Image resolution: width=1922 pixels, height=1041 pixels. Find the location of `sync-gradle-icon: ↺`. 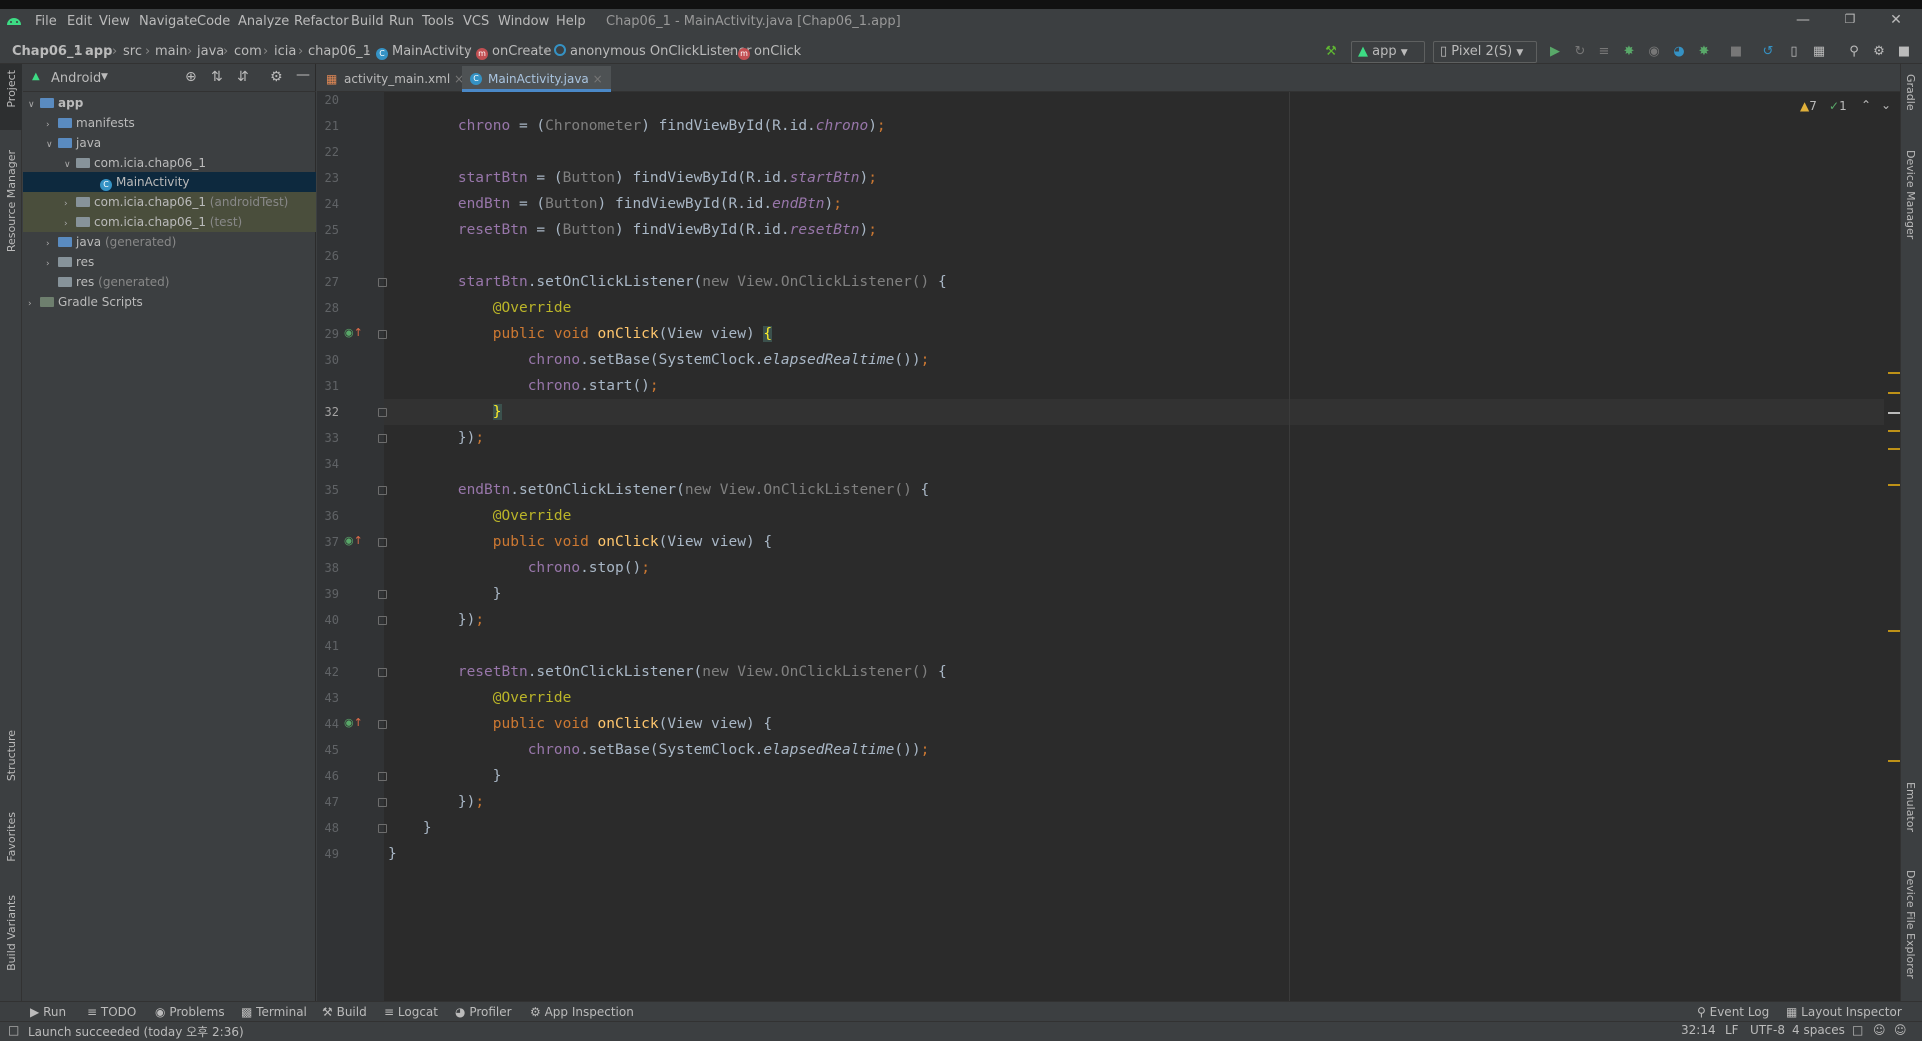

sync-gradle-icon: ↺ is located at coordinates (1768, 52).